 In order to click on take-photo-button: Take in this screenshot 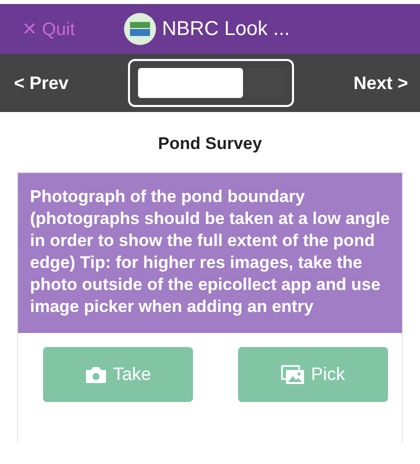, I will do `click(118, 374)`.